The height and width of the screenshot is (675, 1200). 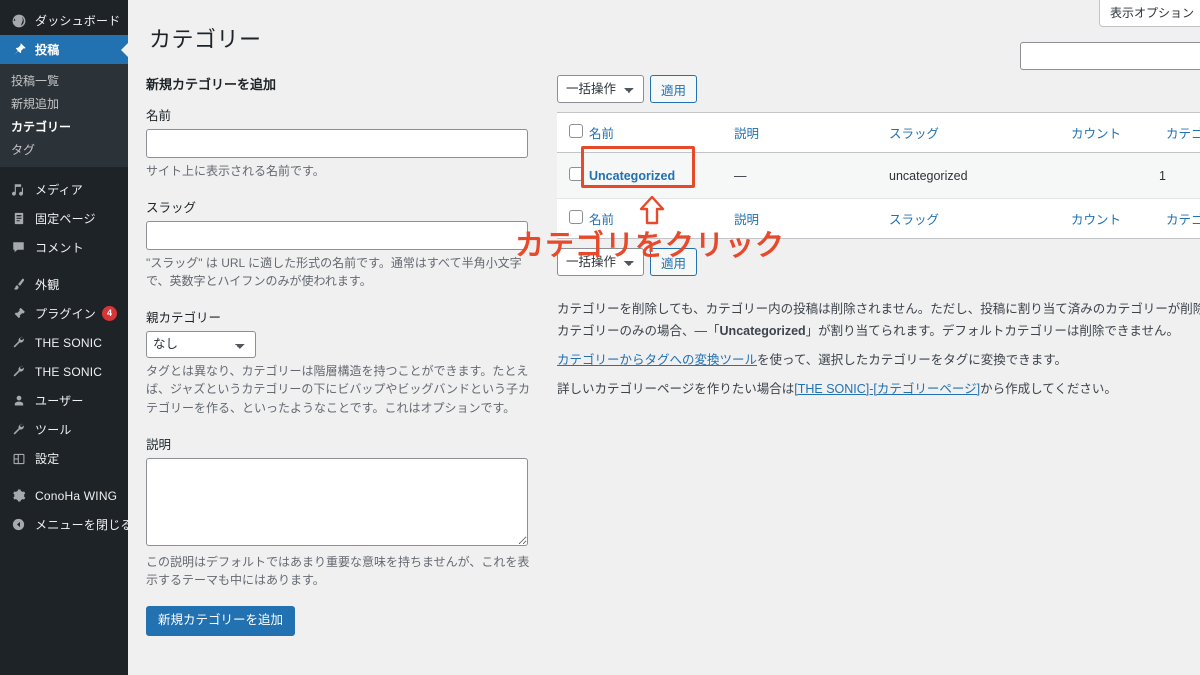 I want to click on sidebar-subitem-tags: タグ, so click(x=64, y=149).